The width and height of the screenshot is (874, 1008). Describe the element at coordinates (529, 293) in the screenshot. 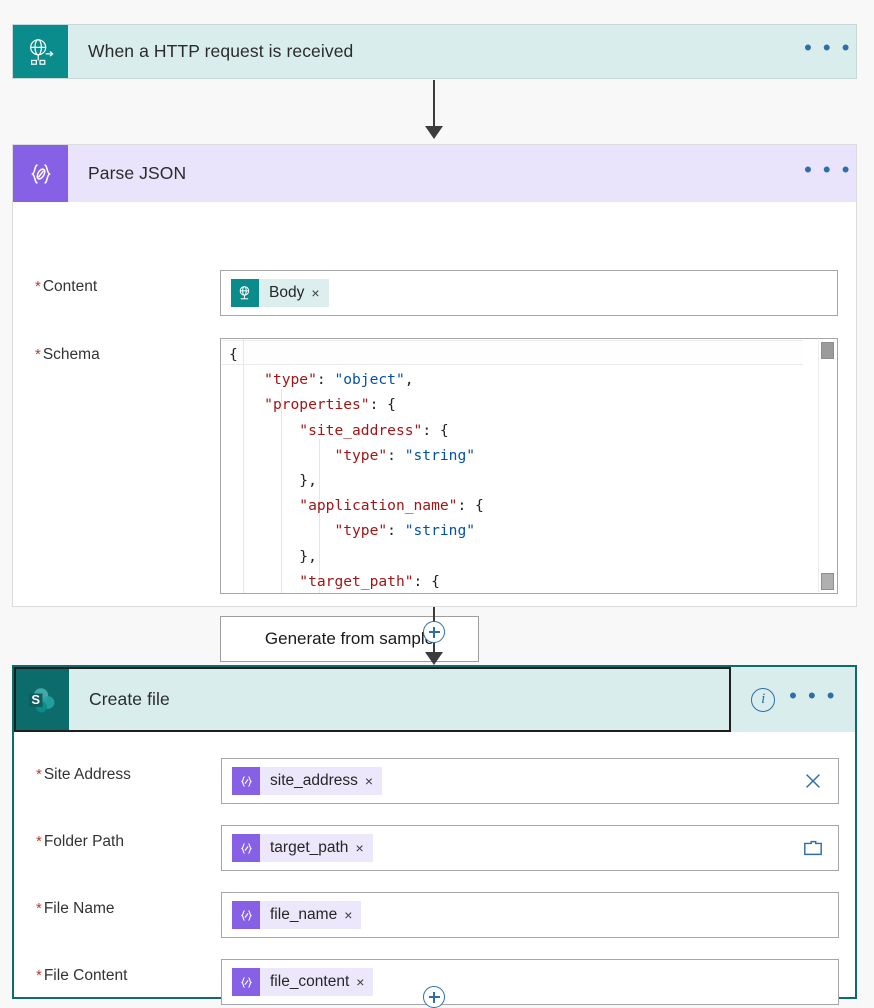

I see `content-input: Body ×` at that location.